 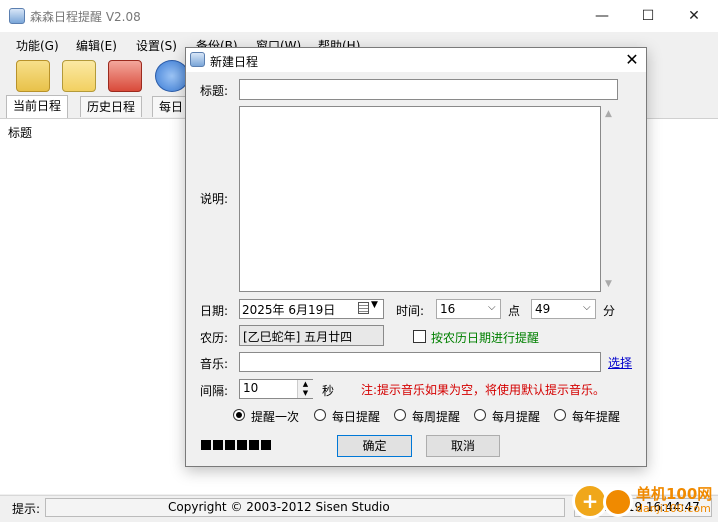 I want to click on music-note-text: 注:提示音乐如果为空，将使用默认提示音乐。, so click(x=483, y=390).